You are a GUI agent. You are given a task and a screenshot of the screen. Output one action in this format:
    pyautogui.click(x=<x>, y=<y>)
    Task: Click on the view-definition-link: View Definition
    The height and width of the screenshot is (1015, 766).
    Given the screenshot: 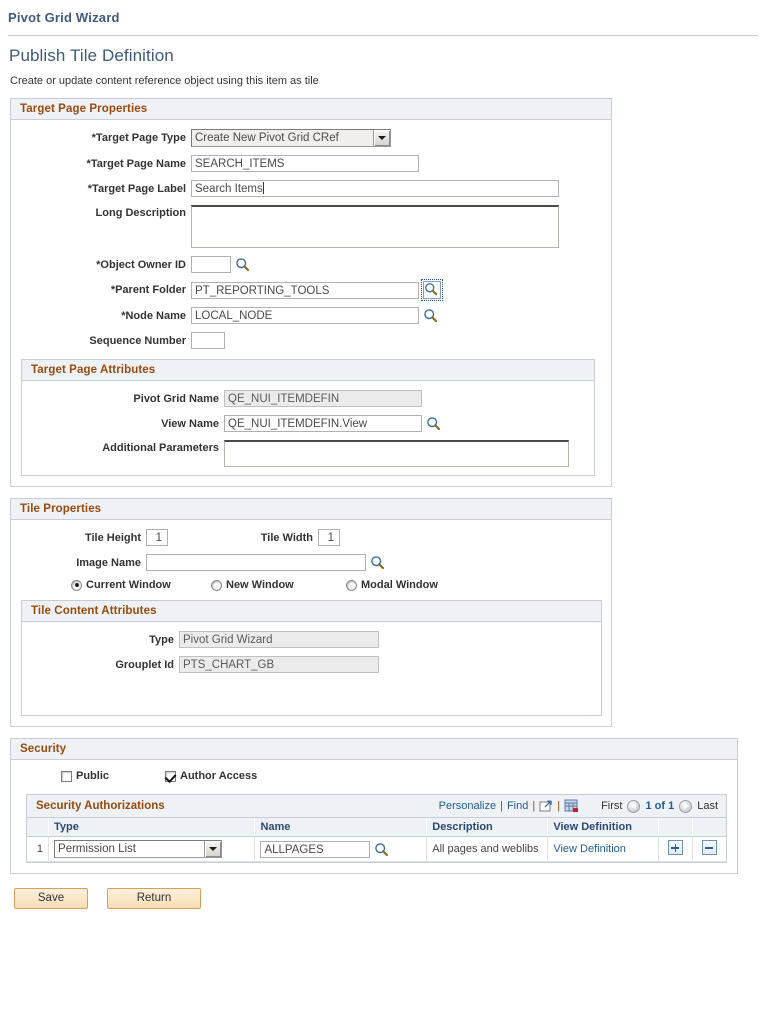 What is the action you would take?
    pyautogui.click(x=589, y=849)
    